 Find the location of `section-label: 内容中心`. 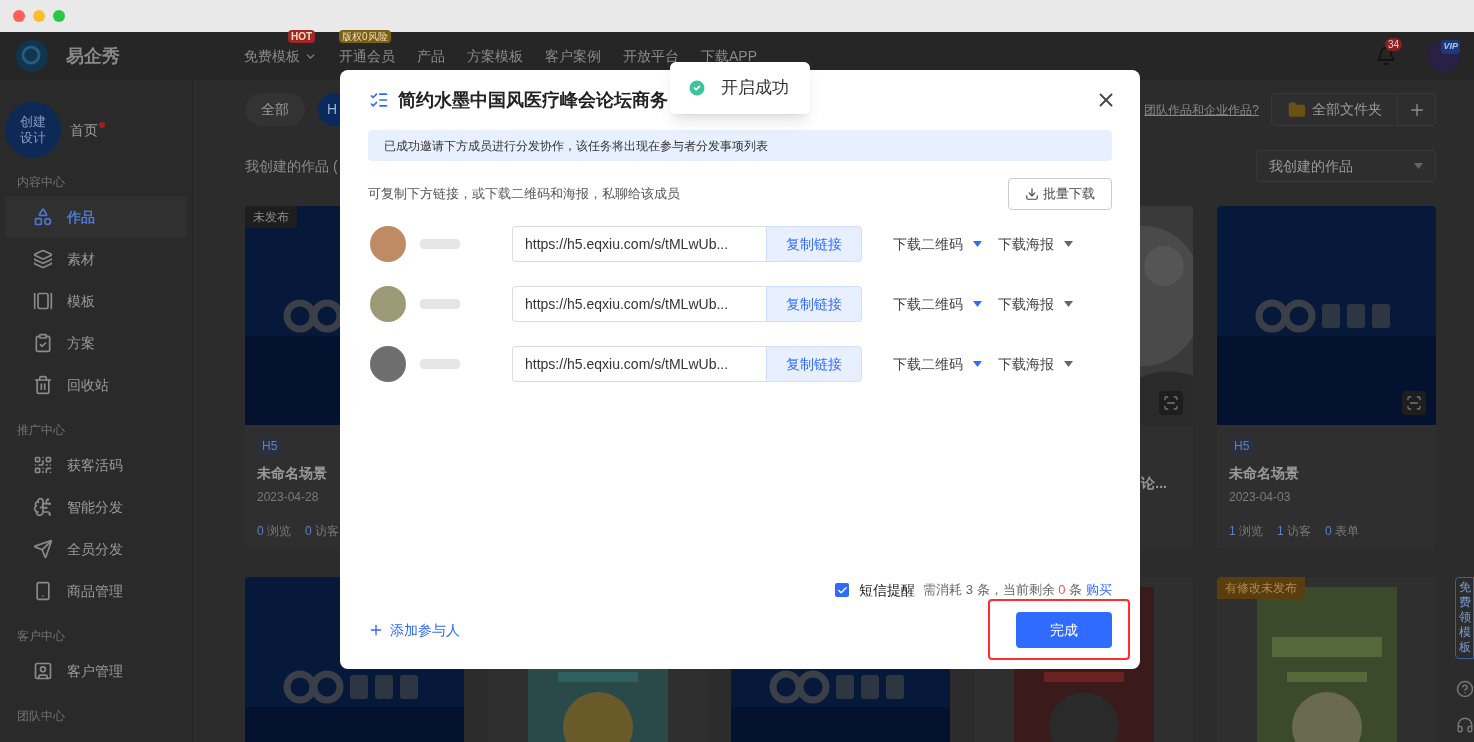

section-label: 内容中心 is located at coordinates (41, 182).